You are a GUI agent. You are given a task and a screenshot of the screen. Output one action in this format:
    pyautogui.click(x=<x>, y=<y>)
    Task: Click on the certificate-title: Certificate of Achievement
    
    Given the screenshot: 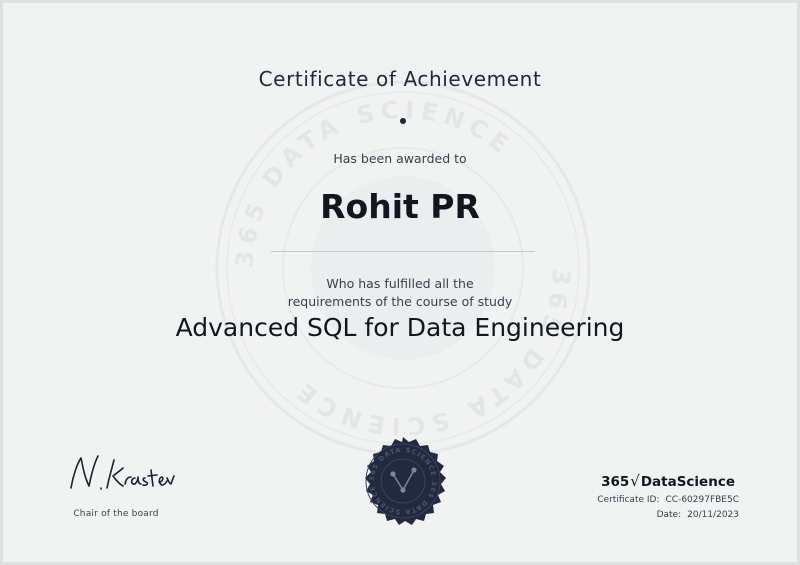 What is the action you would take?
    pyautogui.click(x=400, y=79)
    